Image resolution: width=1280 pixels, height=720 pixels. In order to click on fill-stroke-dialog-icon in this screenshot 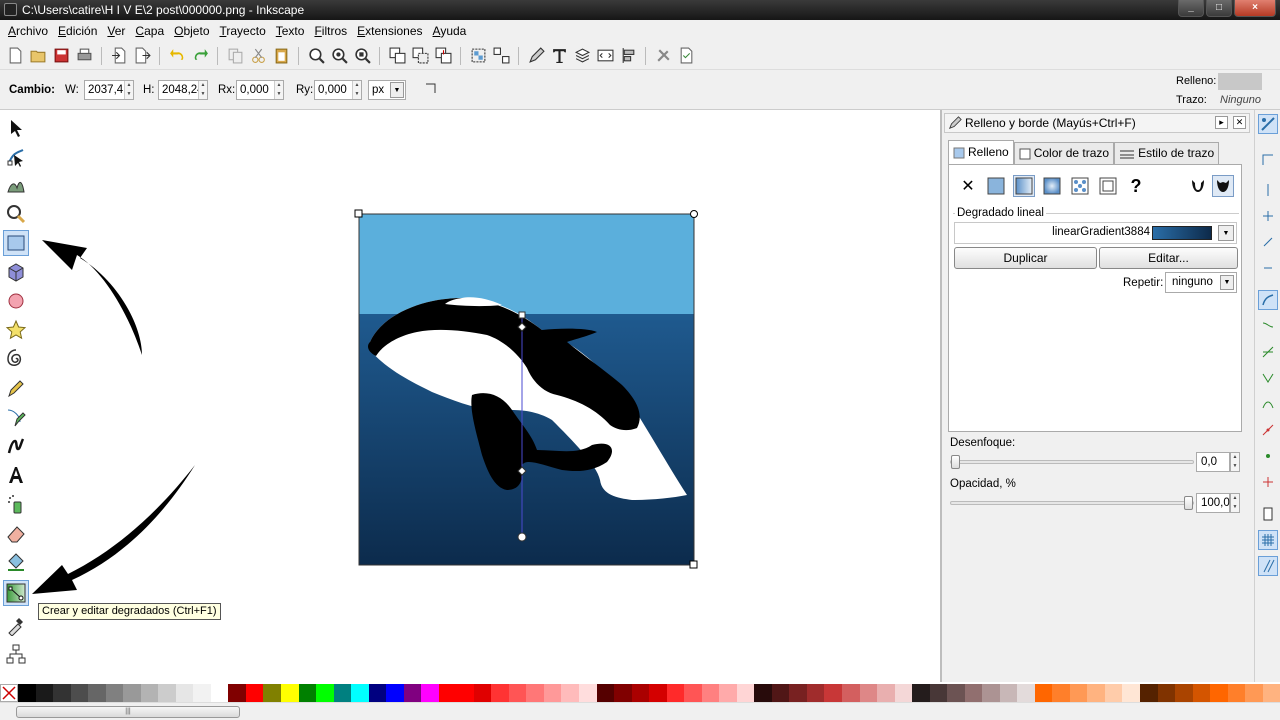, I will do `click(536, 56)`.